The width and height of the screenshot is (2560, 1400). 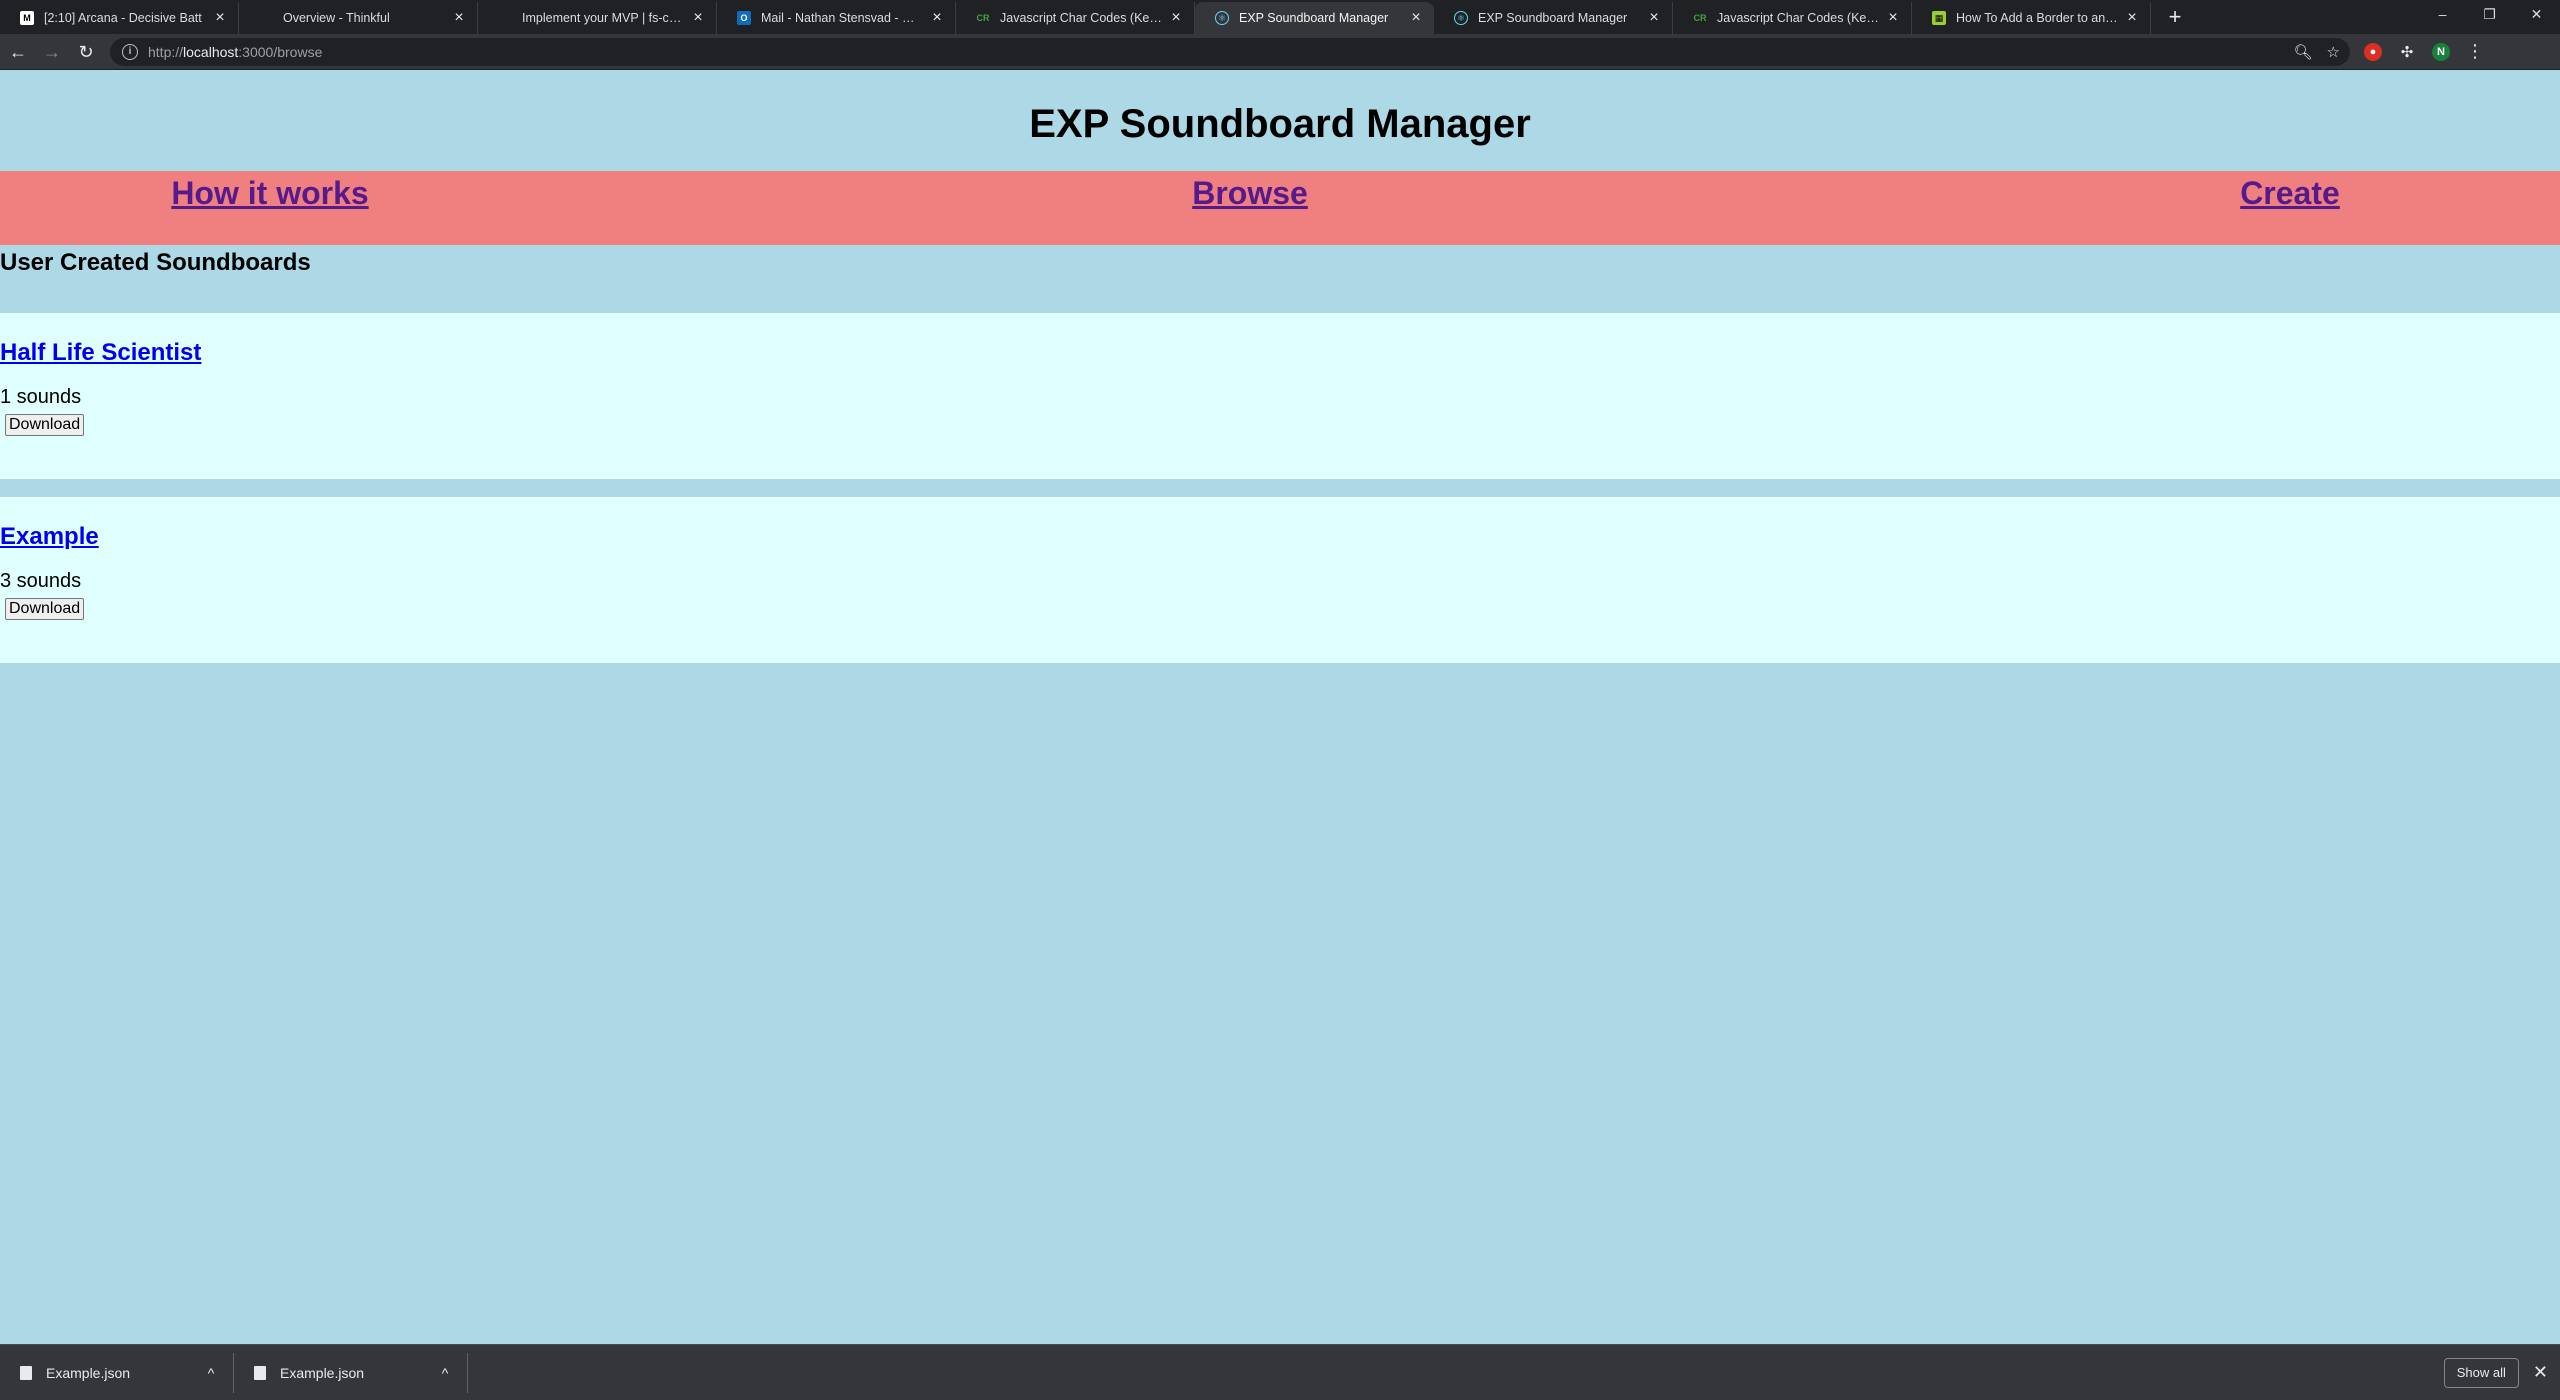 What do you see at coordinates (2441, 51) in the screenshot?
I see `profile-avatar: N` at bounding box center [2441, 51].